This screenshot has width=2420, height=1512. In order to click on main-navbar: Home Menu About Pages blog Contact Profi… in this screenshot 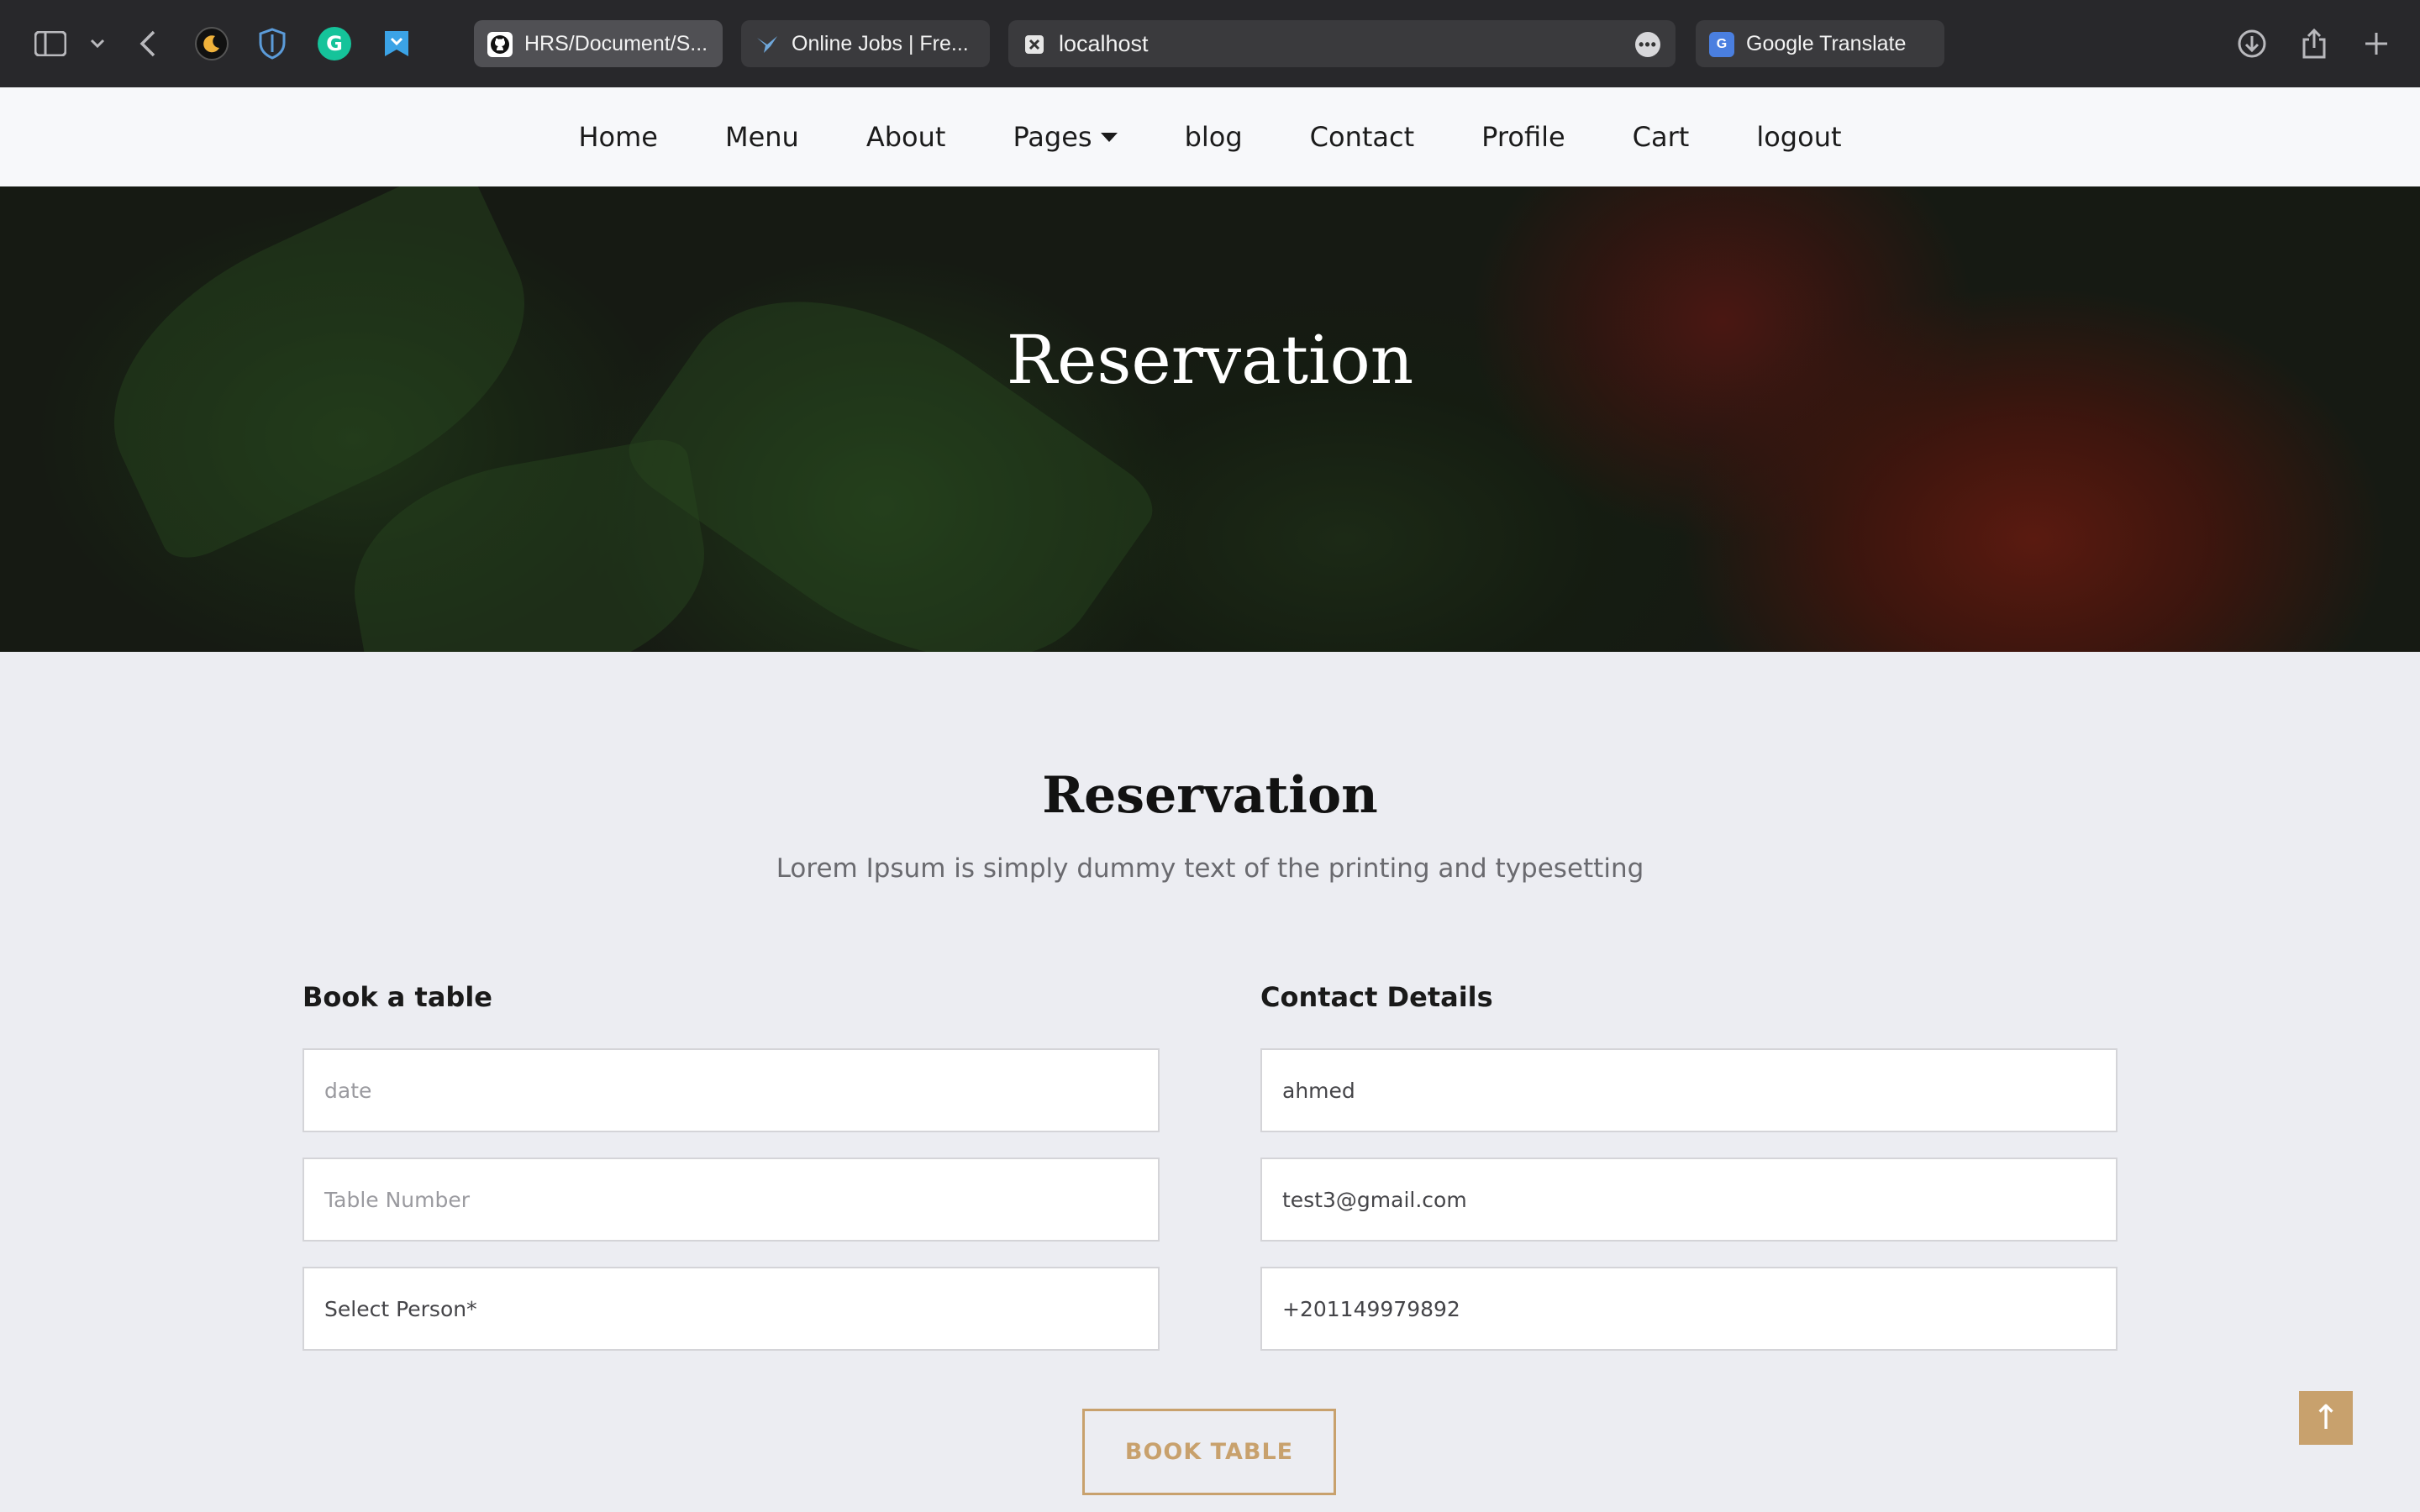, I will do `click(1210, 136)`.